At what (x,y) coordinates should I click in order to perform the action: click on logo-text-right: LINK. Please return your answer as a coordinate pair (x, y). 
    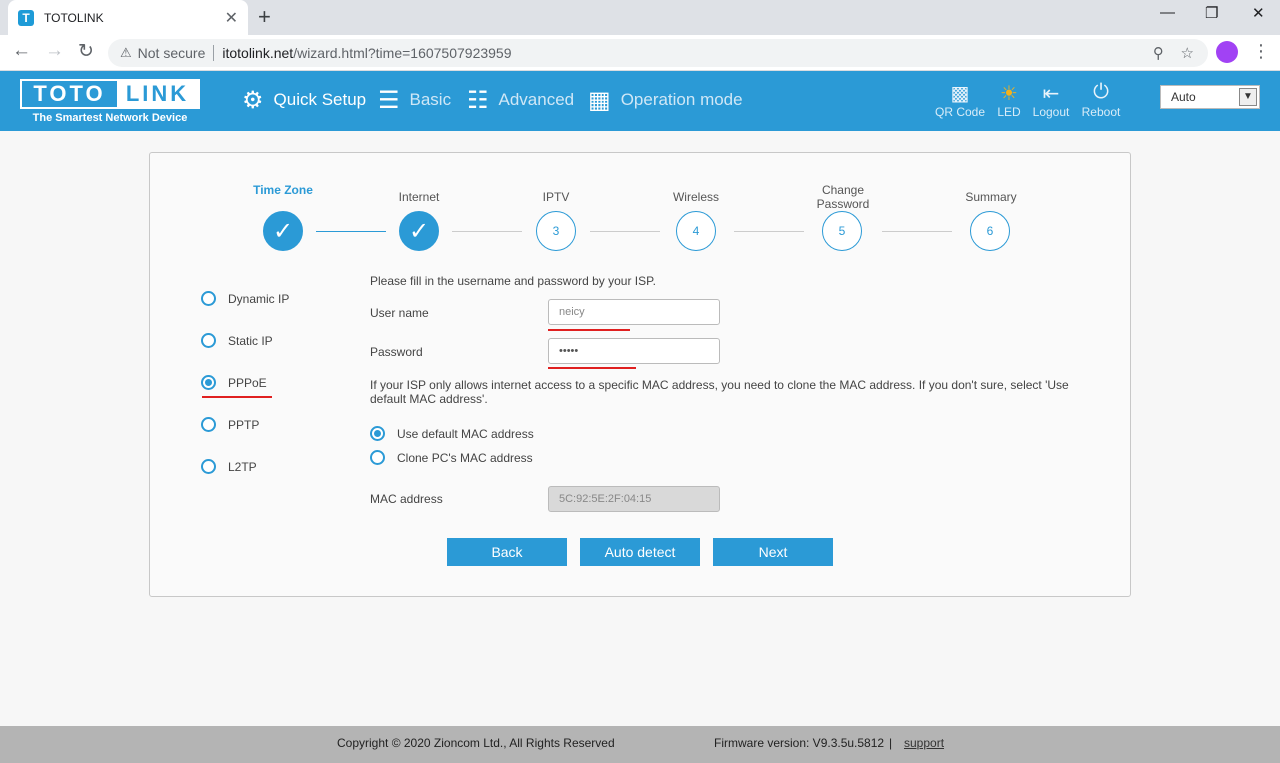
    Looking at the image, I should click on (157, 94).